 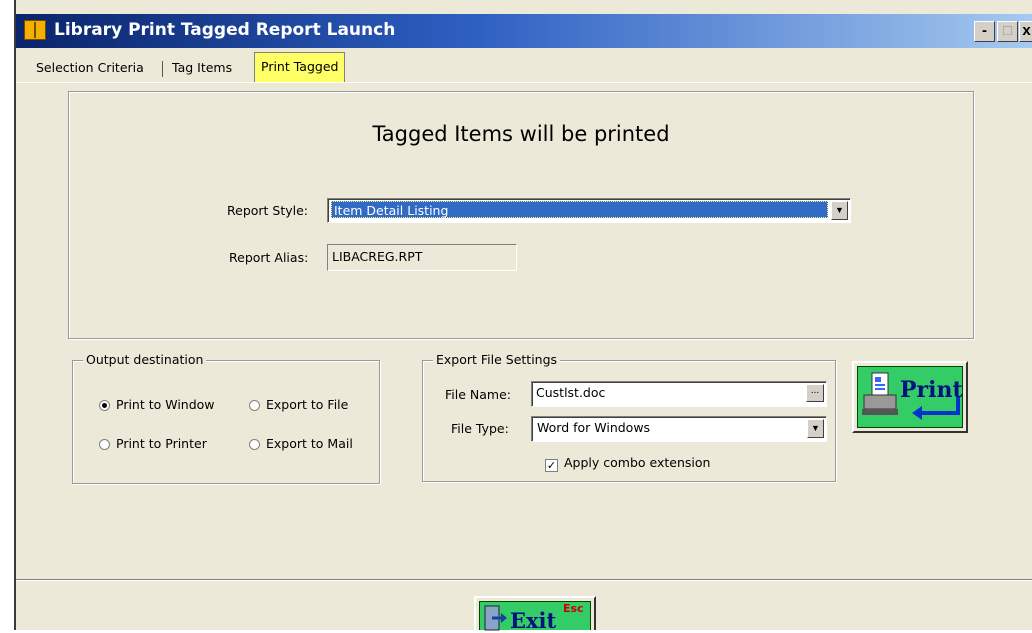 What do you see at coordinates (524, 580) in the screenshot?
I see `footer-divider` at bounding box center [524, 580].